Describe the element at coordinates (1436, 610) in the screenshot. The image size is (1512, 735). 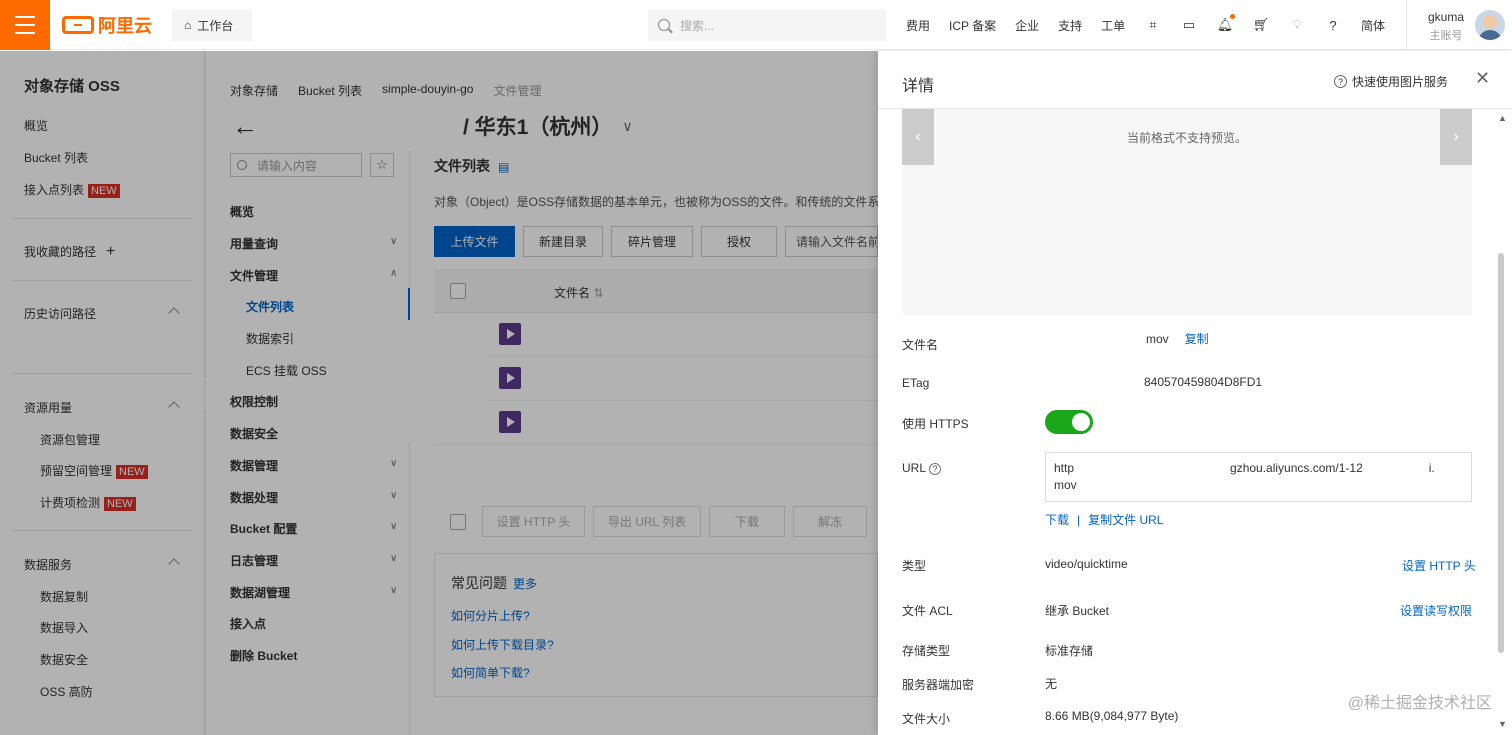
I see `set-acl-link: 设置读写权限` at that location.